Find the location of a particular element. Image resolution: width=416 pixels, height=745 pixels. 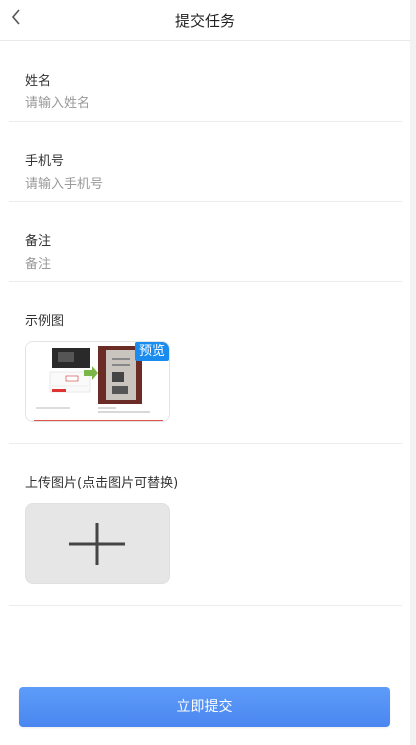

page-title: 提交任务 is located at coordinates (204, 21).